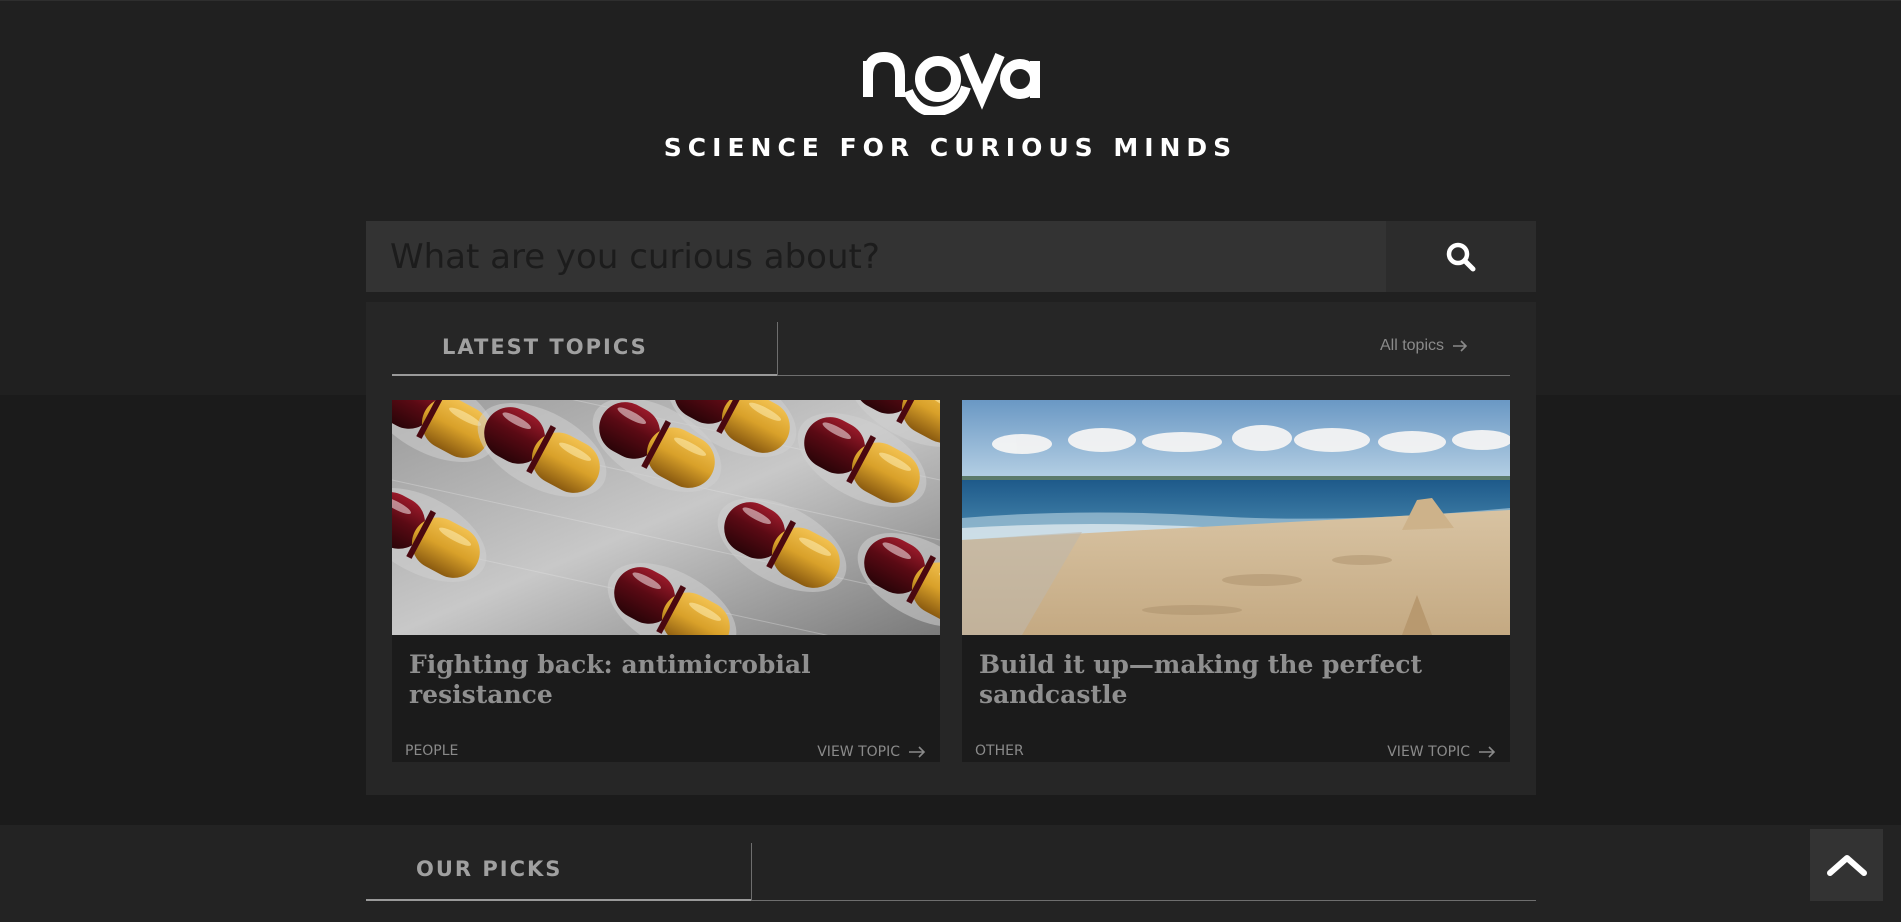  Describe the element at coordinates (489, 869) in the screenshot. I see `our-picks-title: OUR PICKS` at that location.